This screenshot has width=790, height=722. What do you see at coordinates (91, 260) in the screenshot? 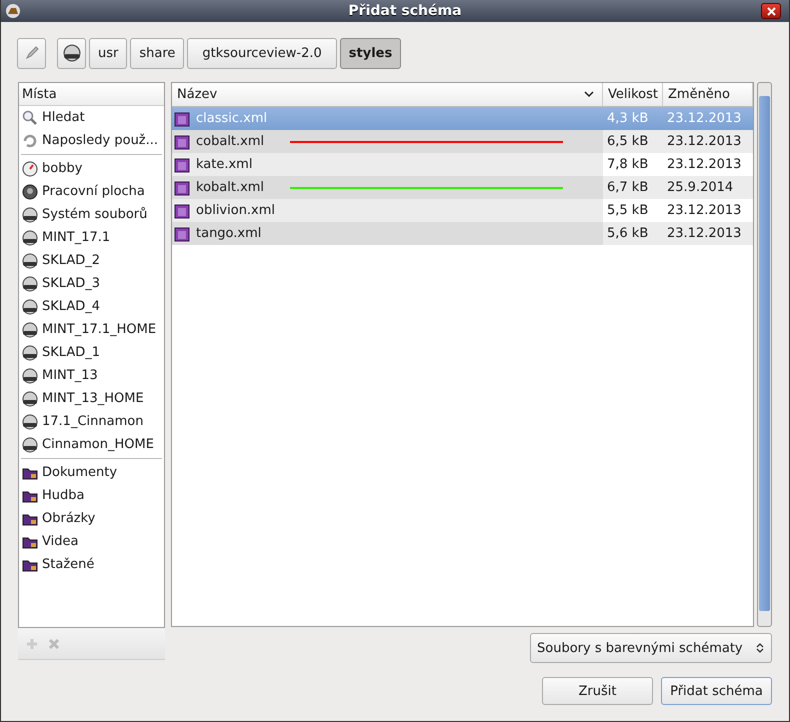
I see `place-item: SKLAD_2` at bounding box center [91, 260].